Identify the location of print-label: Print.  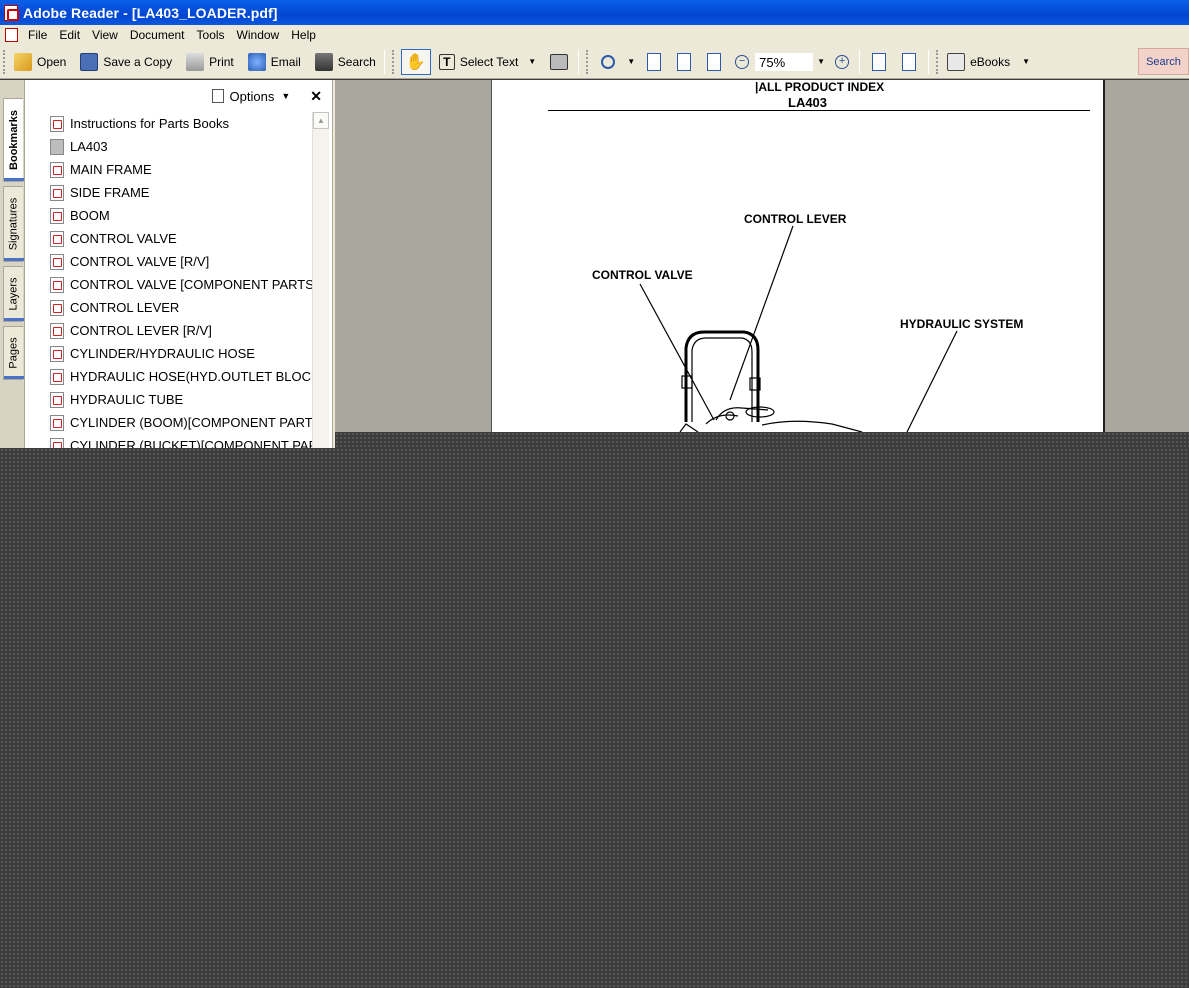
(221, 61).